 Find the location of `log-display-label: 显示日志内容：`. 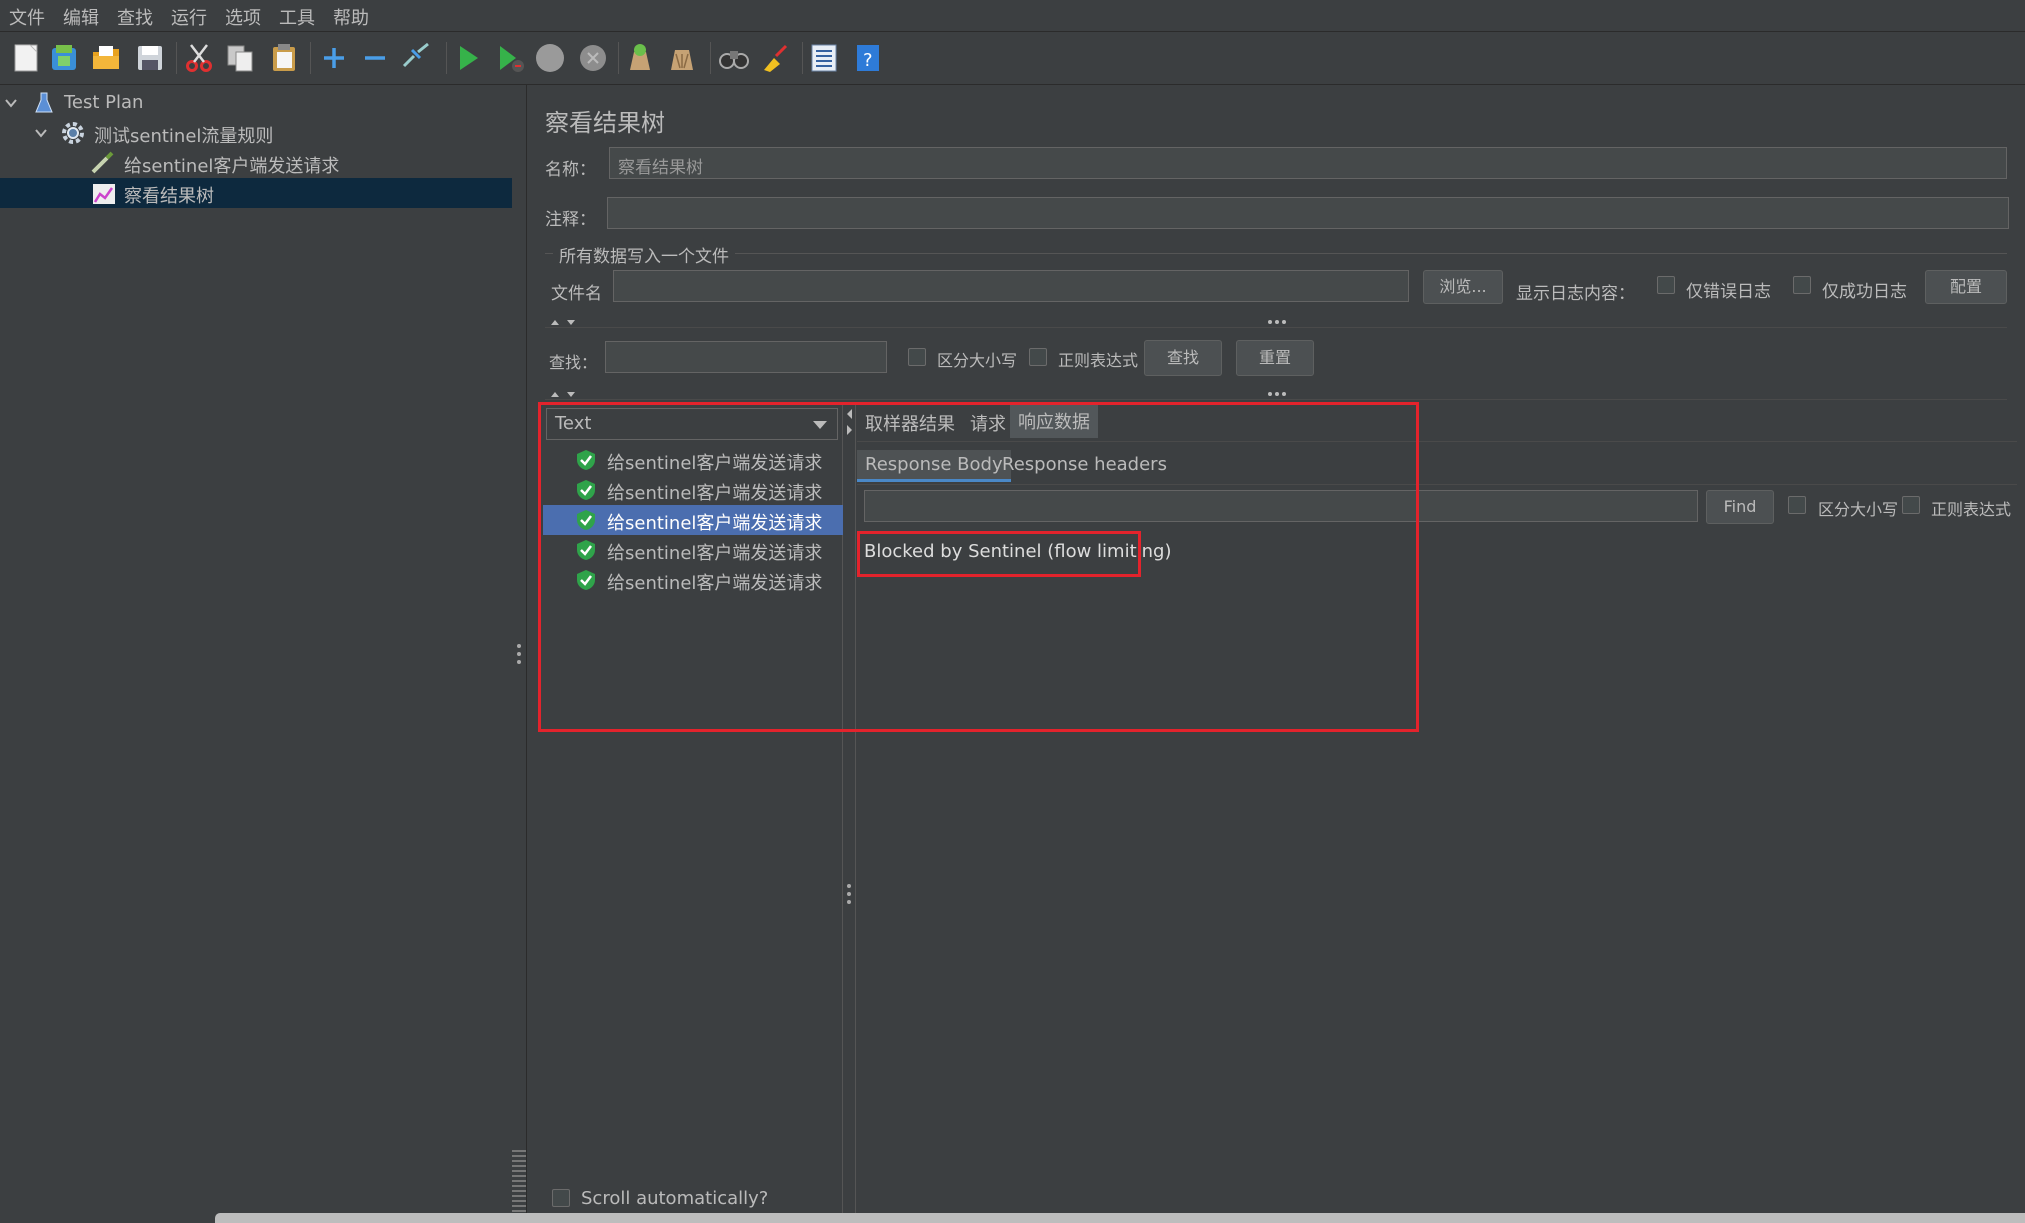

log-display-label: 显示日志内容： is located at coordinates (1575, 294).